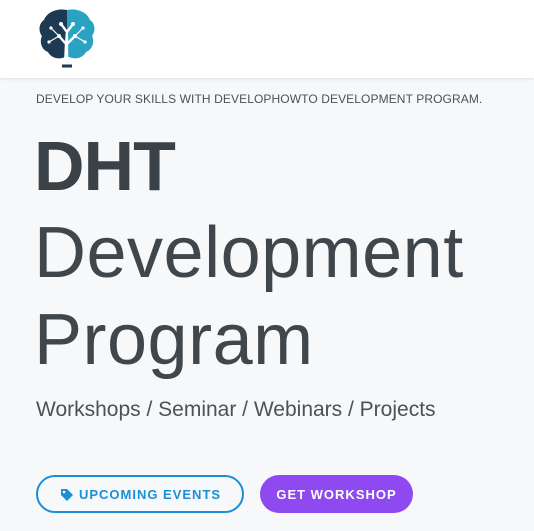 The image size is (534, 531). Describe the element at coordinates (67, 495) in the screenshot. I see `tag-icon` at that location.